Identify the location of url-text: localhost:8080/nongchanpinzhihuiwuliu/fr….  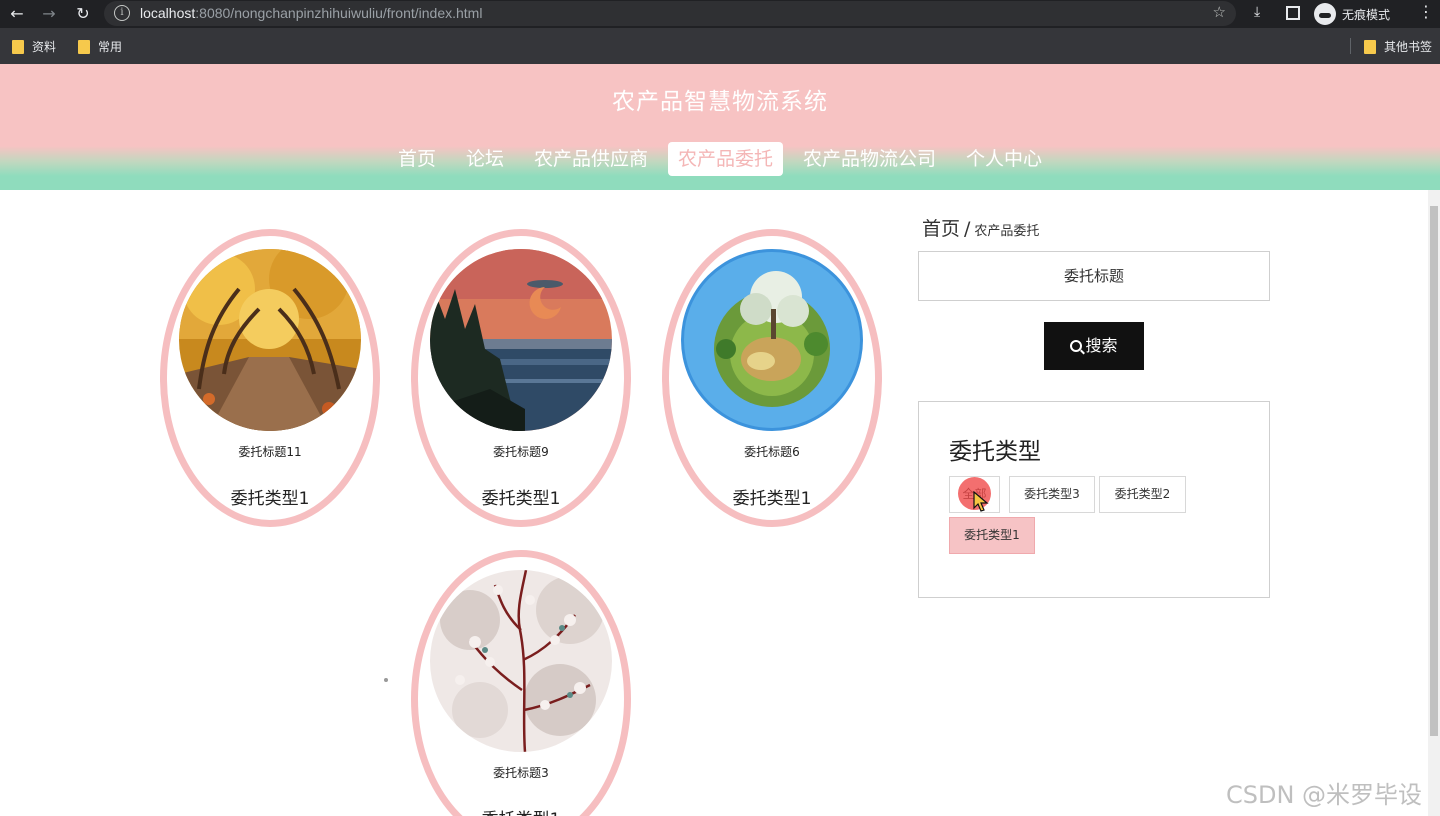
(311, 13).